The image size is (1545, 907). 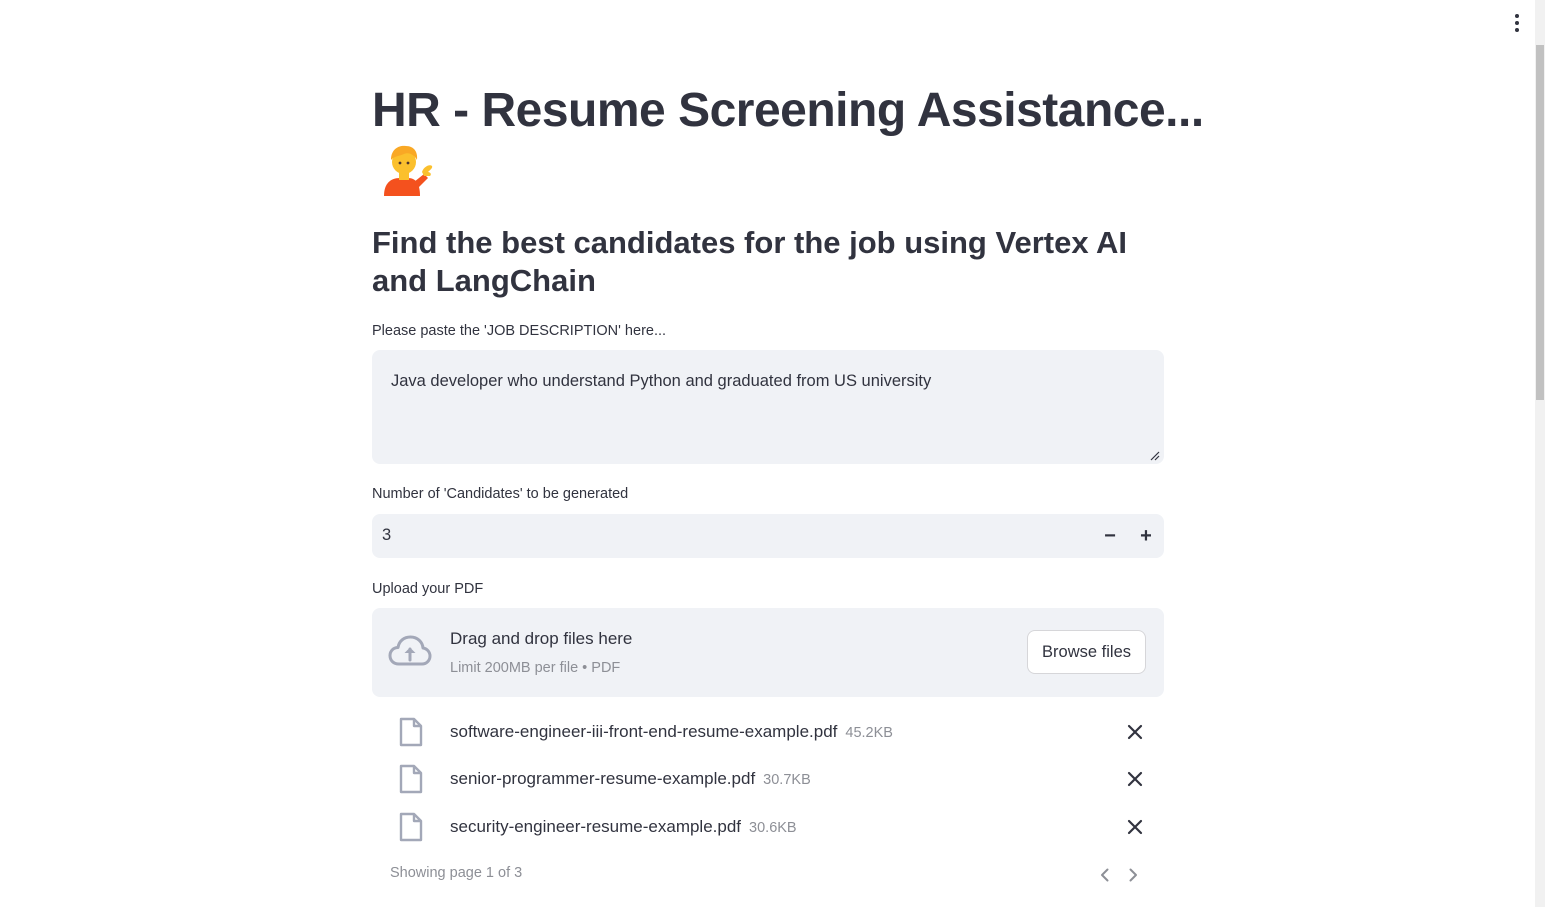 I want to click on resize-handle-icon, so click(x=1155, y=456).